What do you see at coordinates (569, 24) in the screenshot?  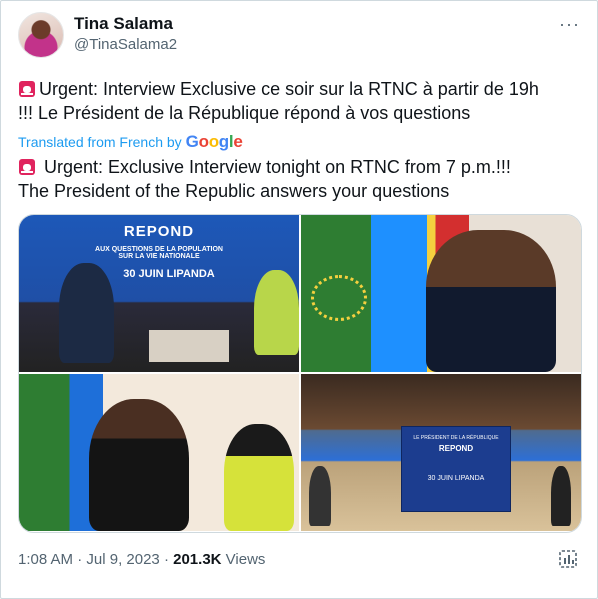 I see `more-options-icon: ···` at bounding box center [569, 24].